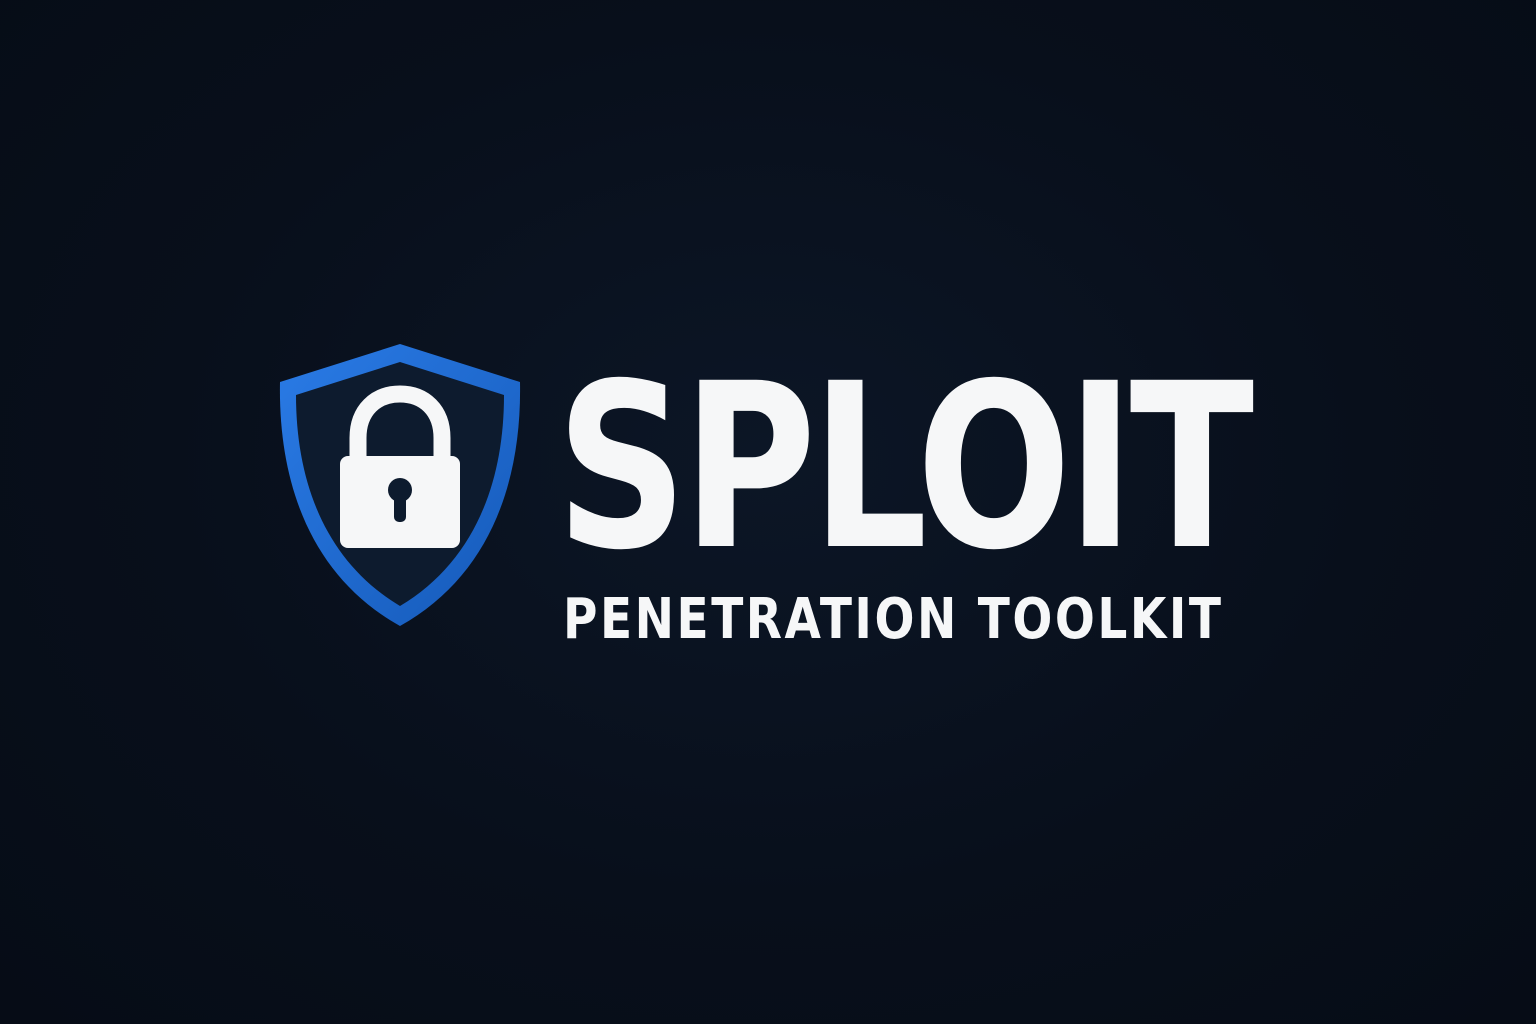 This screenshot has height=1024, width=1536. Describe the element at coordinates (893, 619) in the screenshot. I see `brand-tagline: PENETRATION TOOLKIT` at that location.